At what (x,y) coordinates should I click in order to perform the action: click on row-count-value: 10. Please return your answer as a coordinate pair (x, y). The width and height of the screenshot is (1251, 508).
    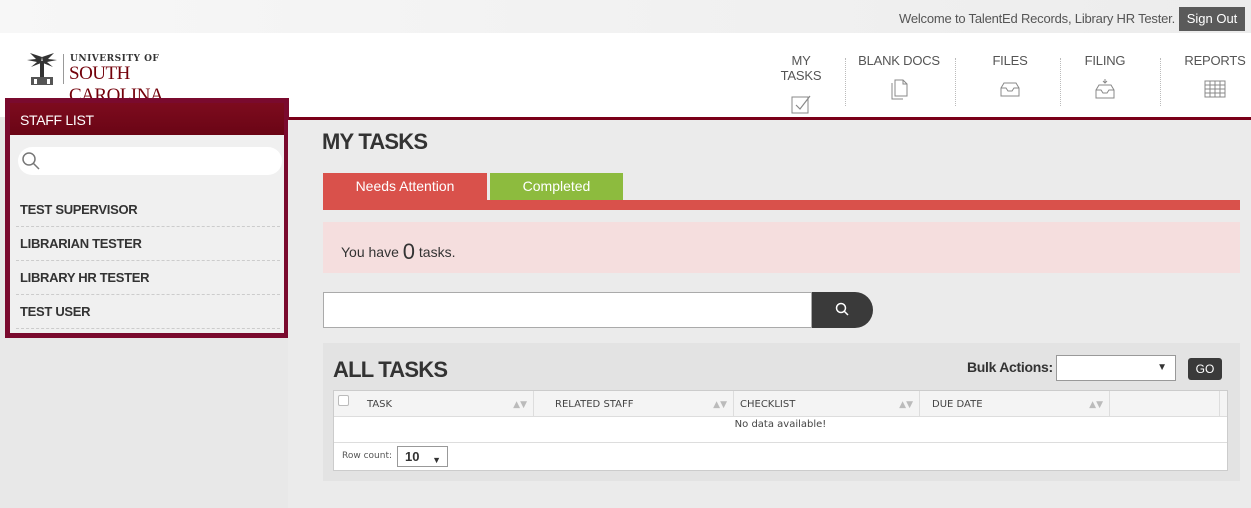
    Looking at the image, I should click on (412, 456).